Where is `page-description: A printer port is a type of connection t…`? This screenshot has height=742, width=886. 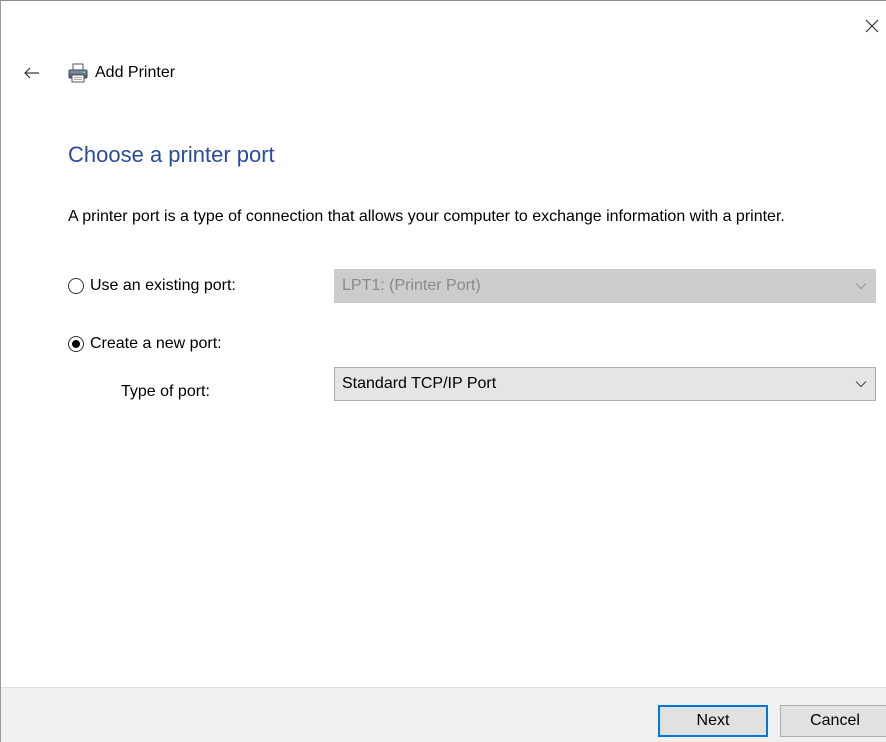
page-description: A printer port is a type of connection t… is located at coordinates (426, 216).